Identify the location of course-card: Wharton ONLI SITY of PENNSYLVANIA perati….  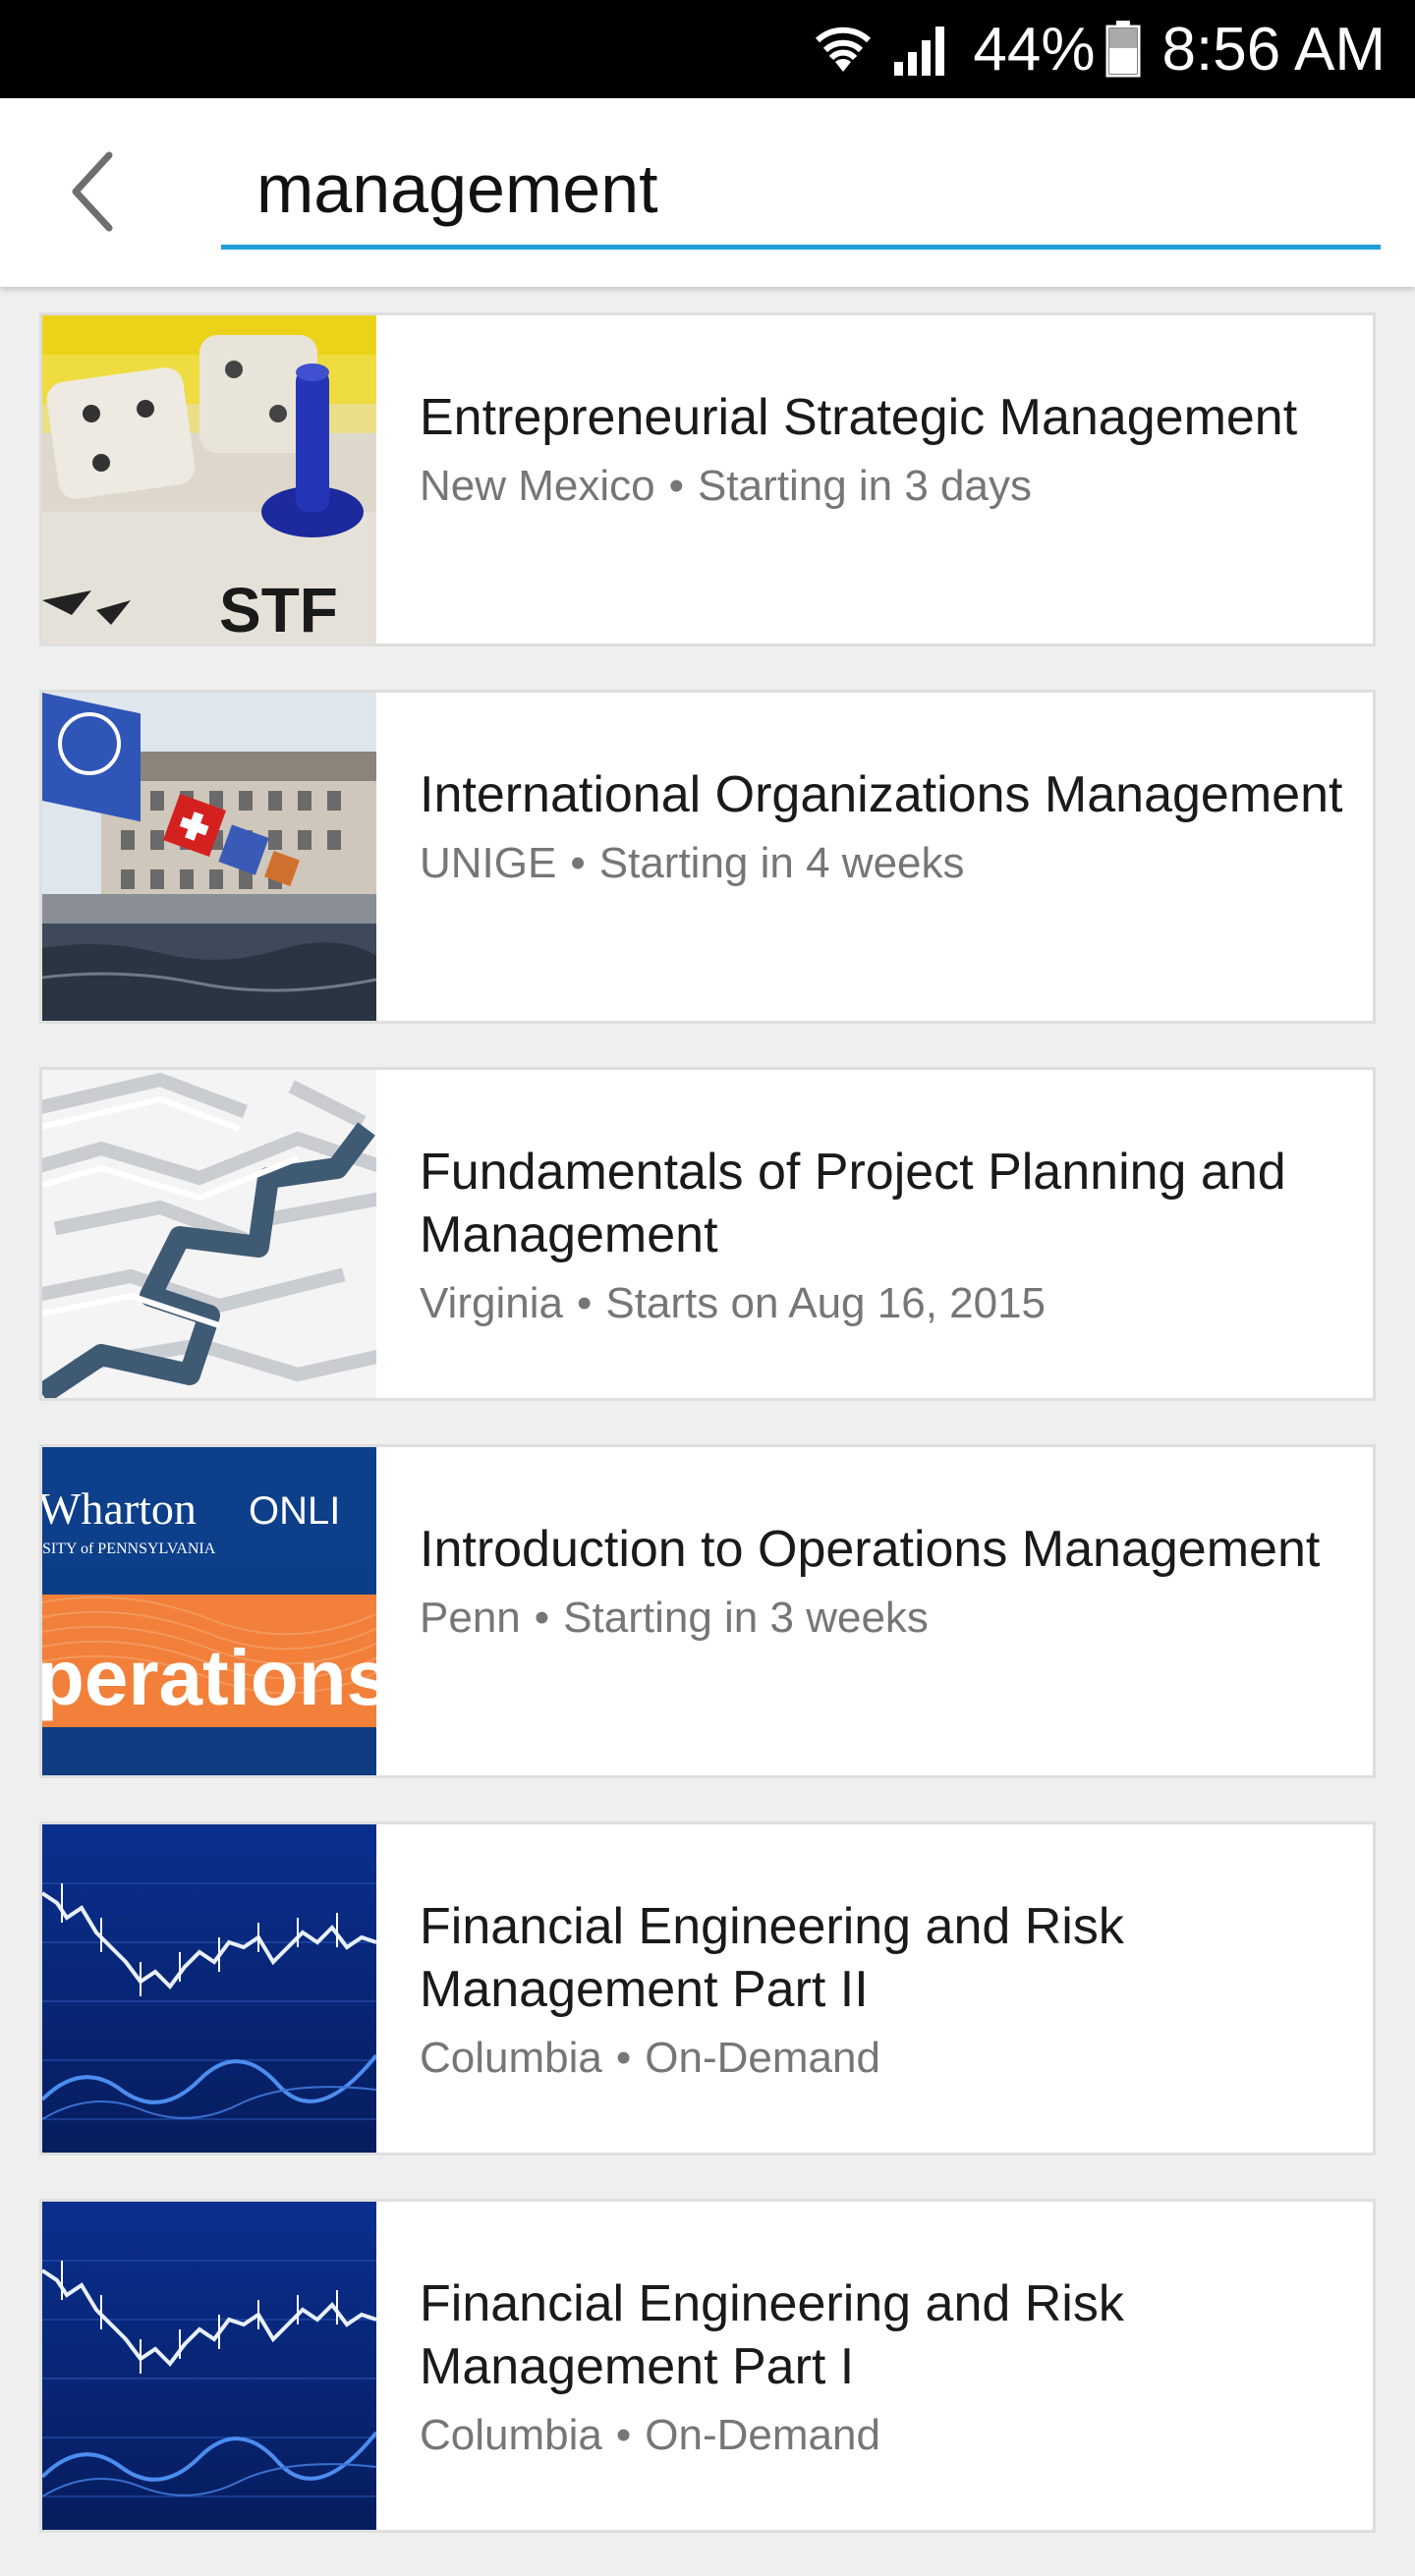
(707, 1611).